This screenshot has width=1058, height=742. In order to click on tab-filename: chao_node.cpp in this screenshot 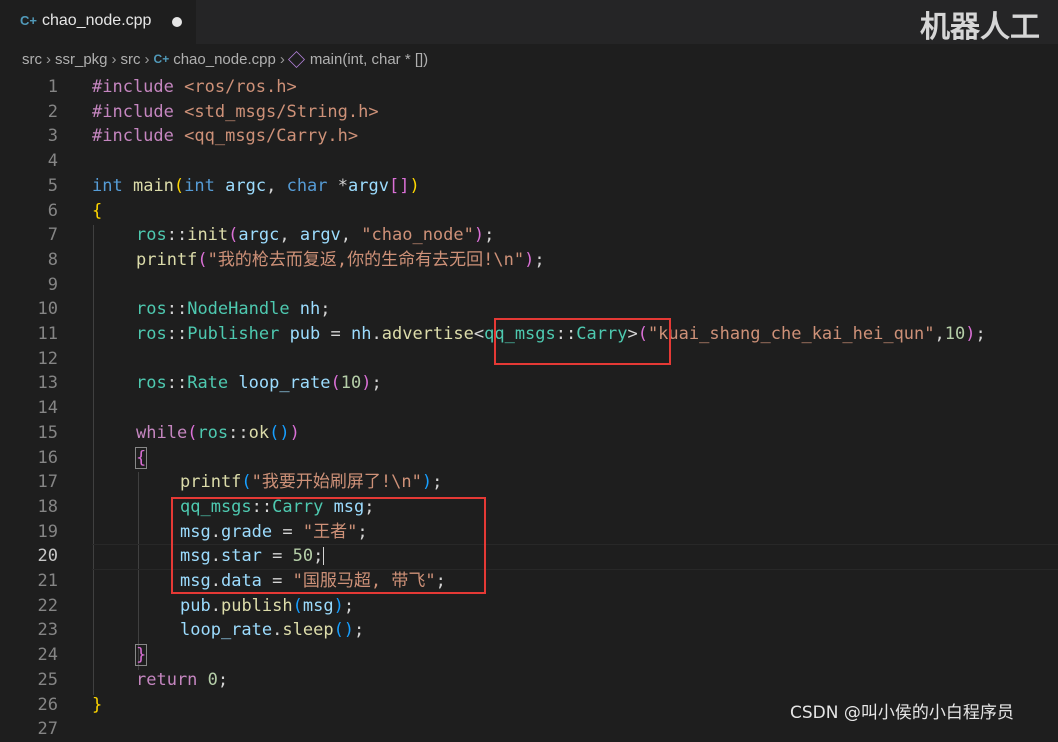, I will do `click(97, 20)`.